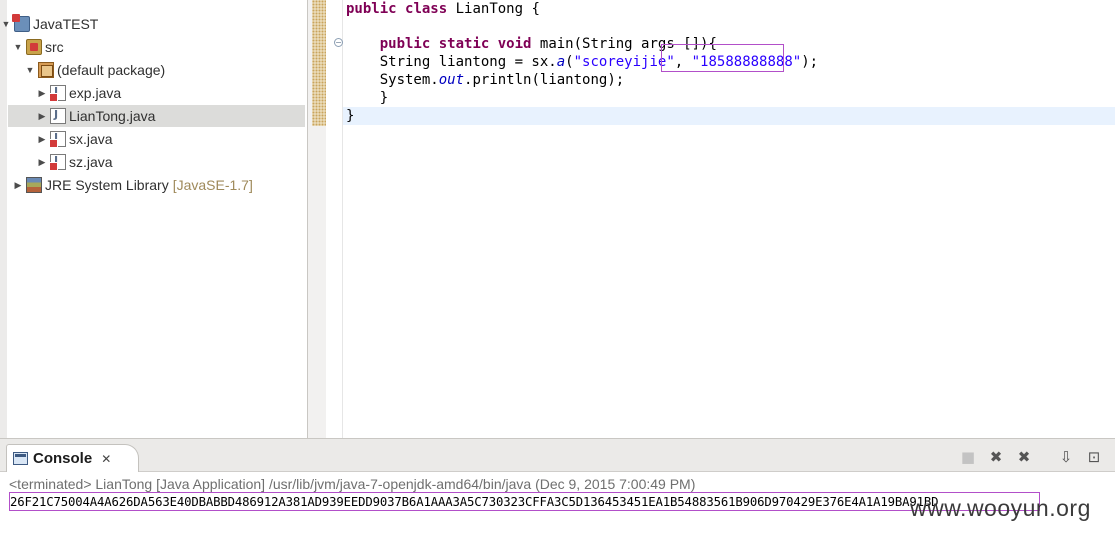 This screenshot has height=537, width=1115. Describe the element at coordinates (152, 93) in the screenshot. I see `tree-item-exp-java: ▶ exp.java` at that location.